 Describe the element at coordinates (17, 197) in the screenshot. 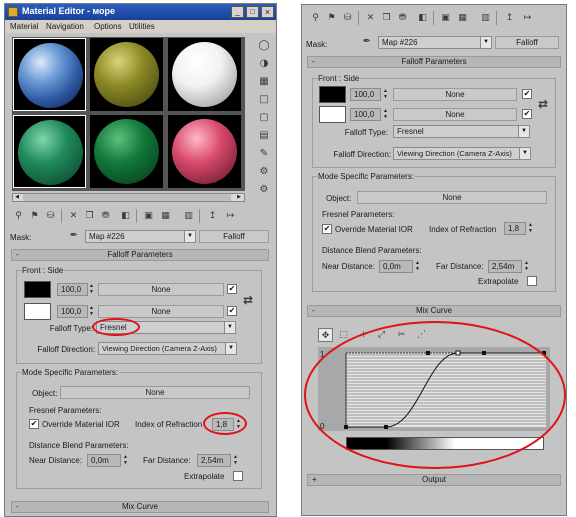

I see `scroll-left-icon: ◀` at that location.